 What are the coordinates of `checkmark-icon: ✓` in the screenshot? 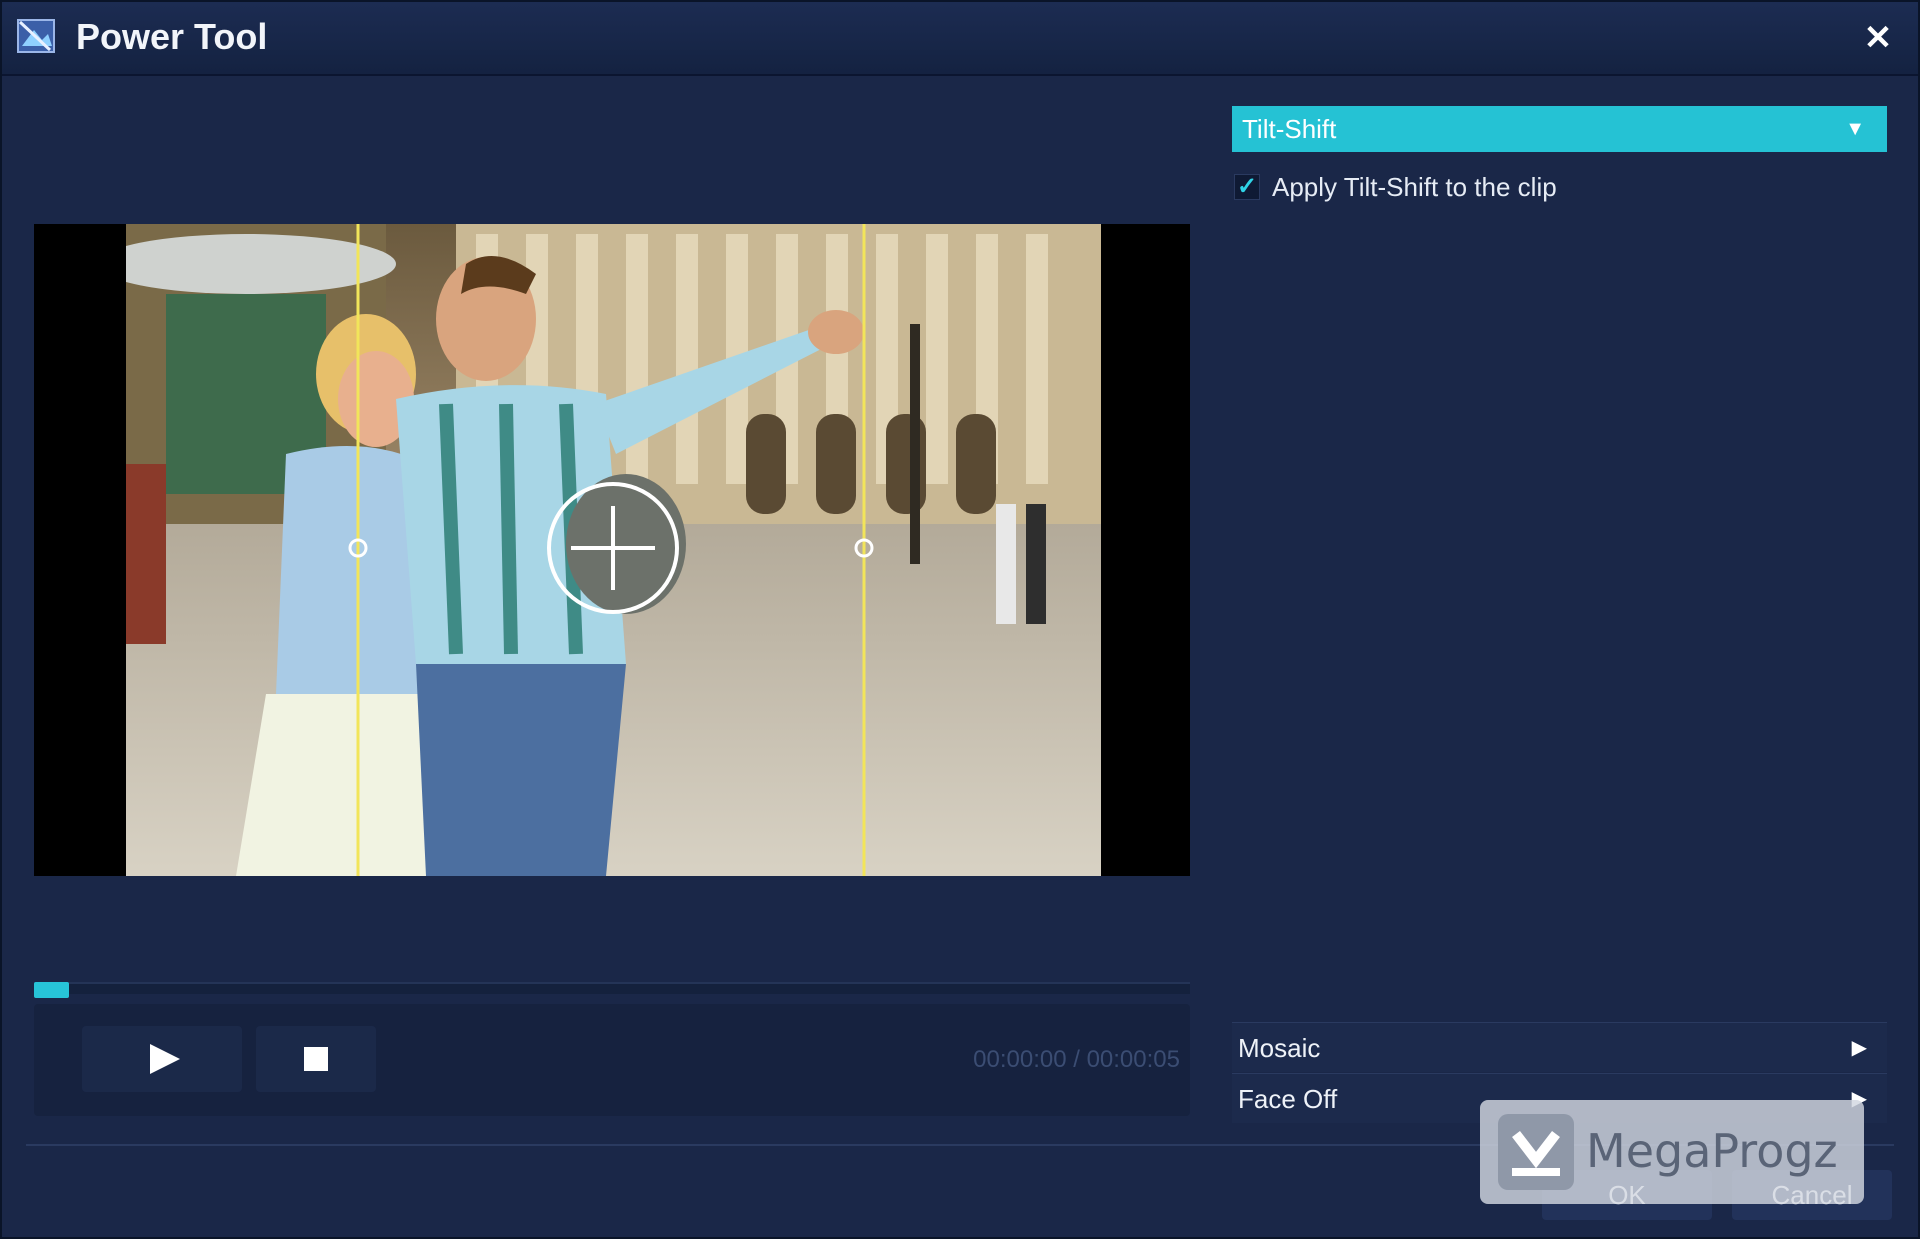 It's located at (1247, 186).